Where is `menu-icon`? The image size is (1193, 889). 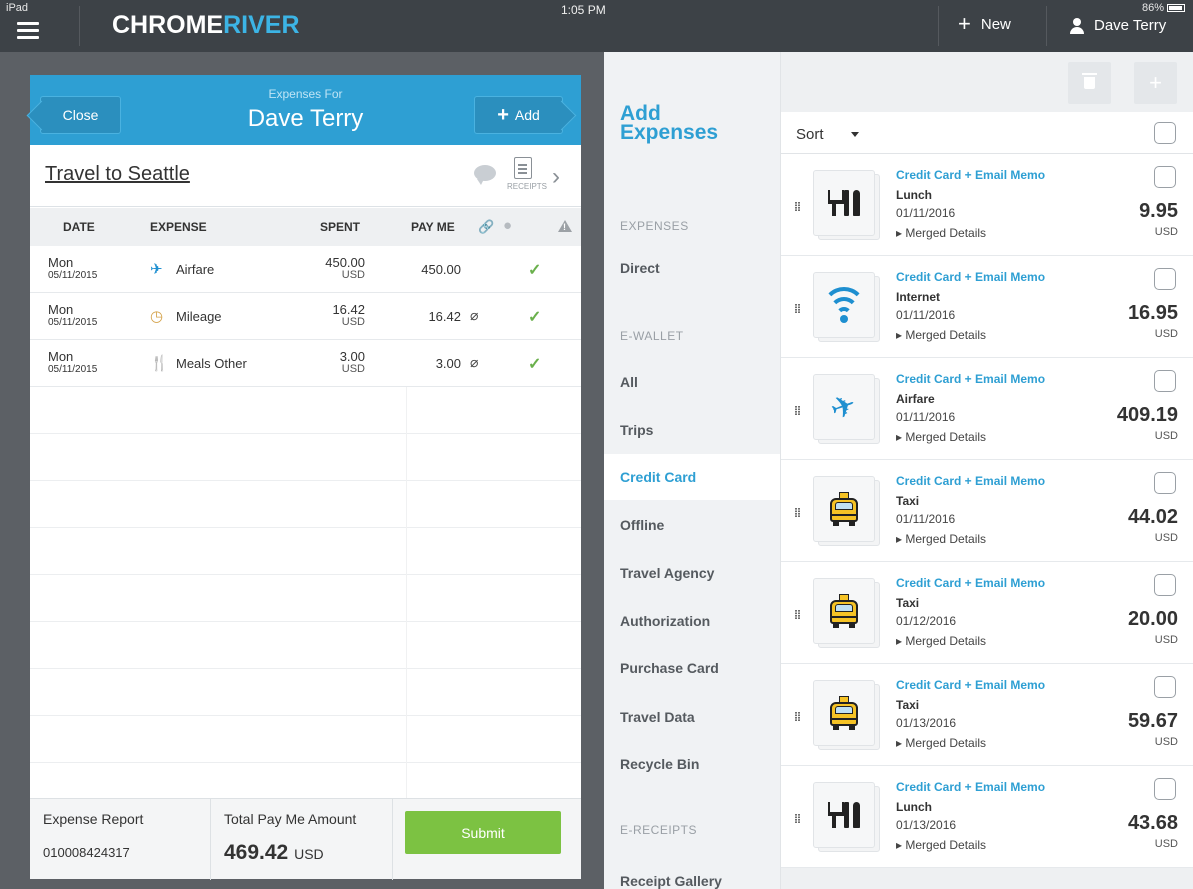 menu-icon is located at coordinates (28, 32).